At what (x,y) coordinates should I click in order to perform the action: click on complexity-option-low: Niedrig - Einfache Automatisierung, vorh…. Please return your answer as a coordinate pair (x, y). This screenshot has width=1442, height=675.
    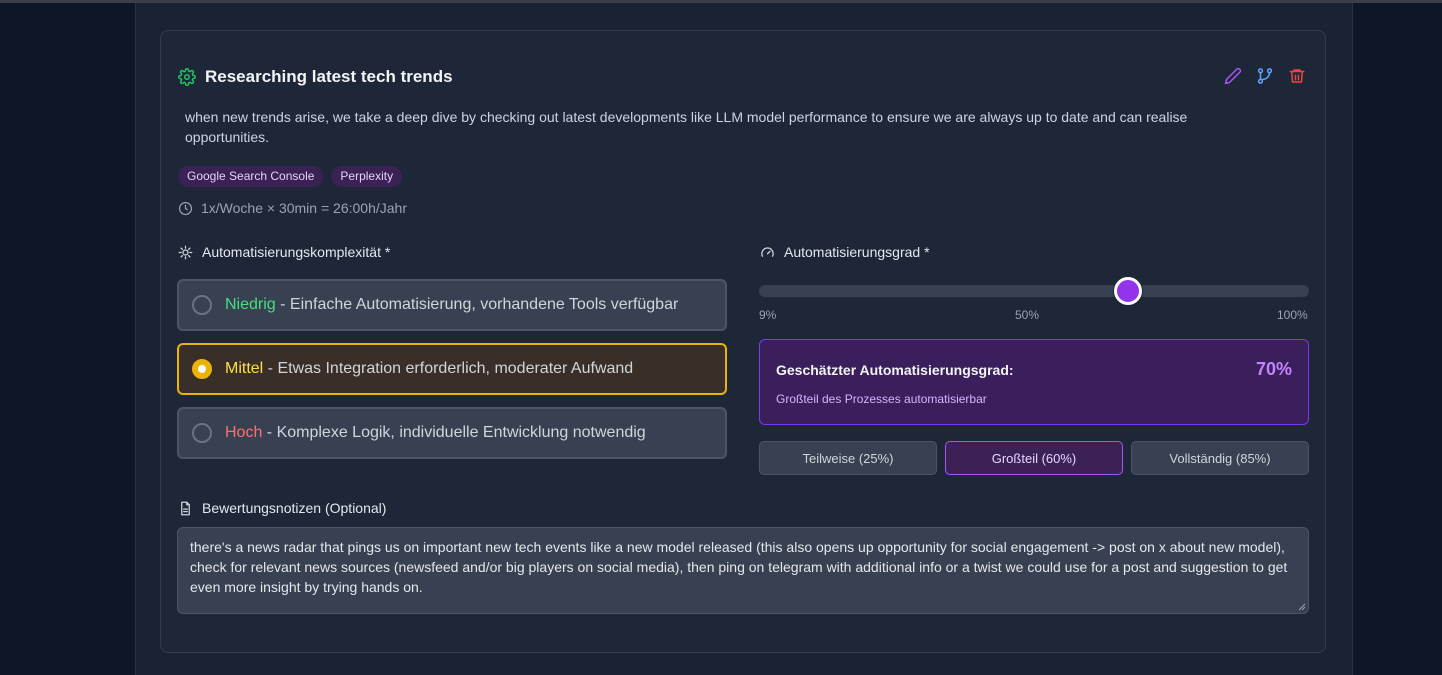
    Looking at the image, I should click on (452, 305).